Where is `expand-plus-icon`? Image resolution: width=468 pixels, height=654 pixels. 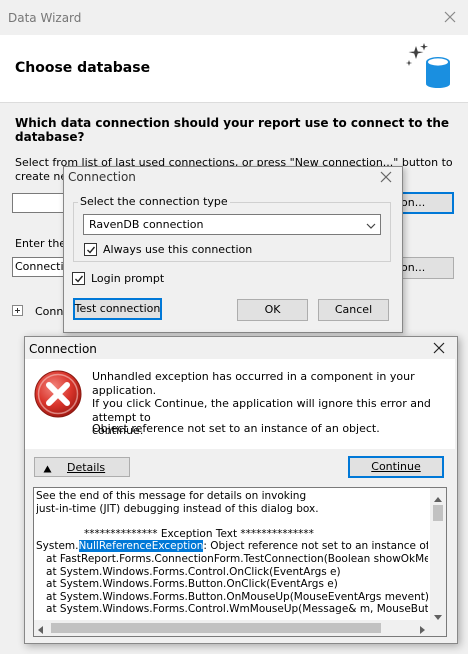 expand-plus-icon is located at coordinates (17, 310).